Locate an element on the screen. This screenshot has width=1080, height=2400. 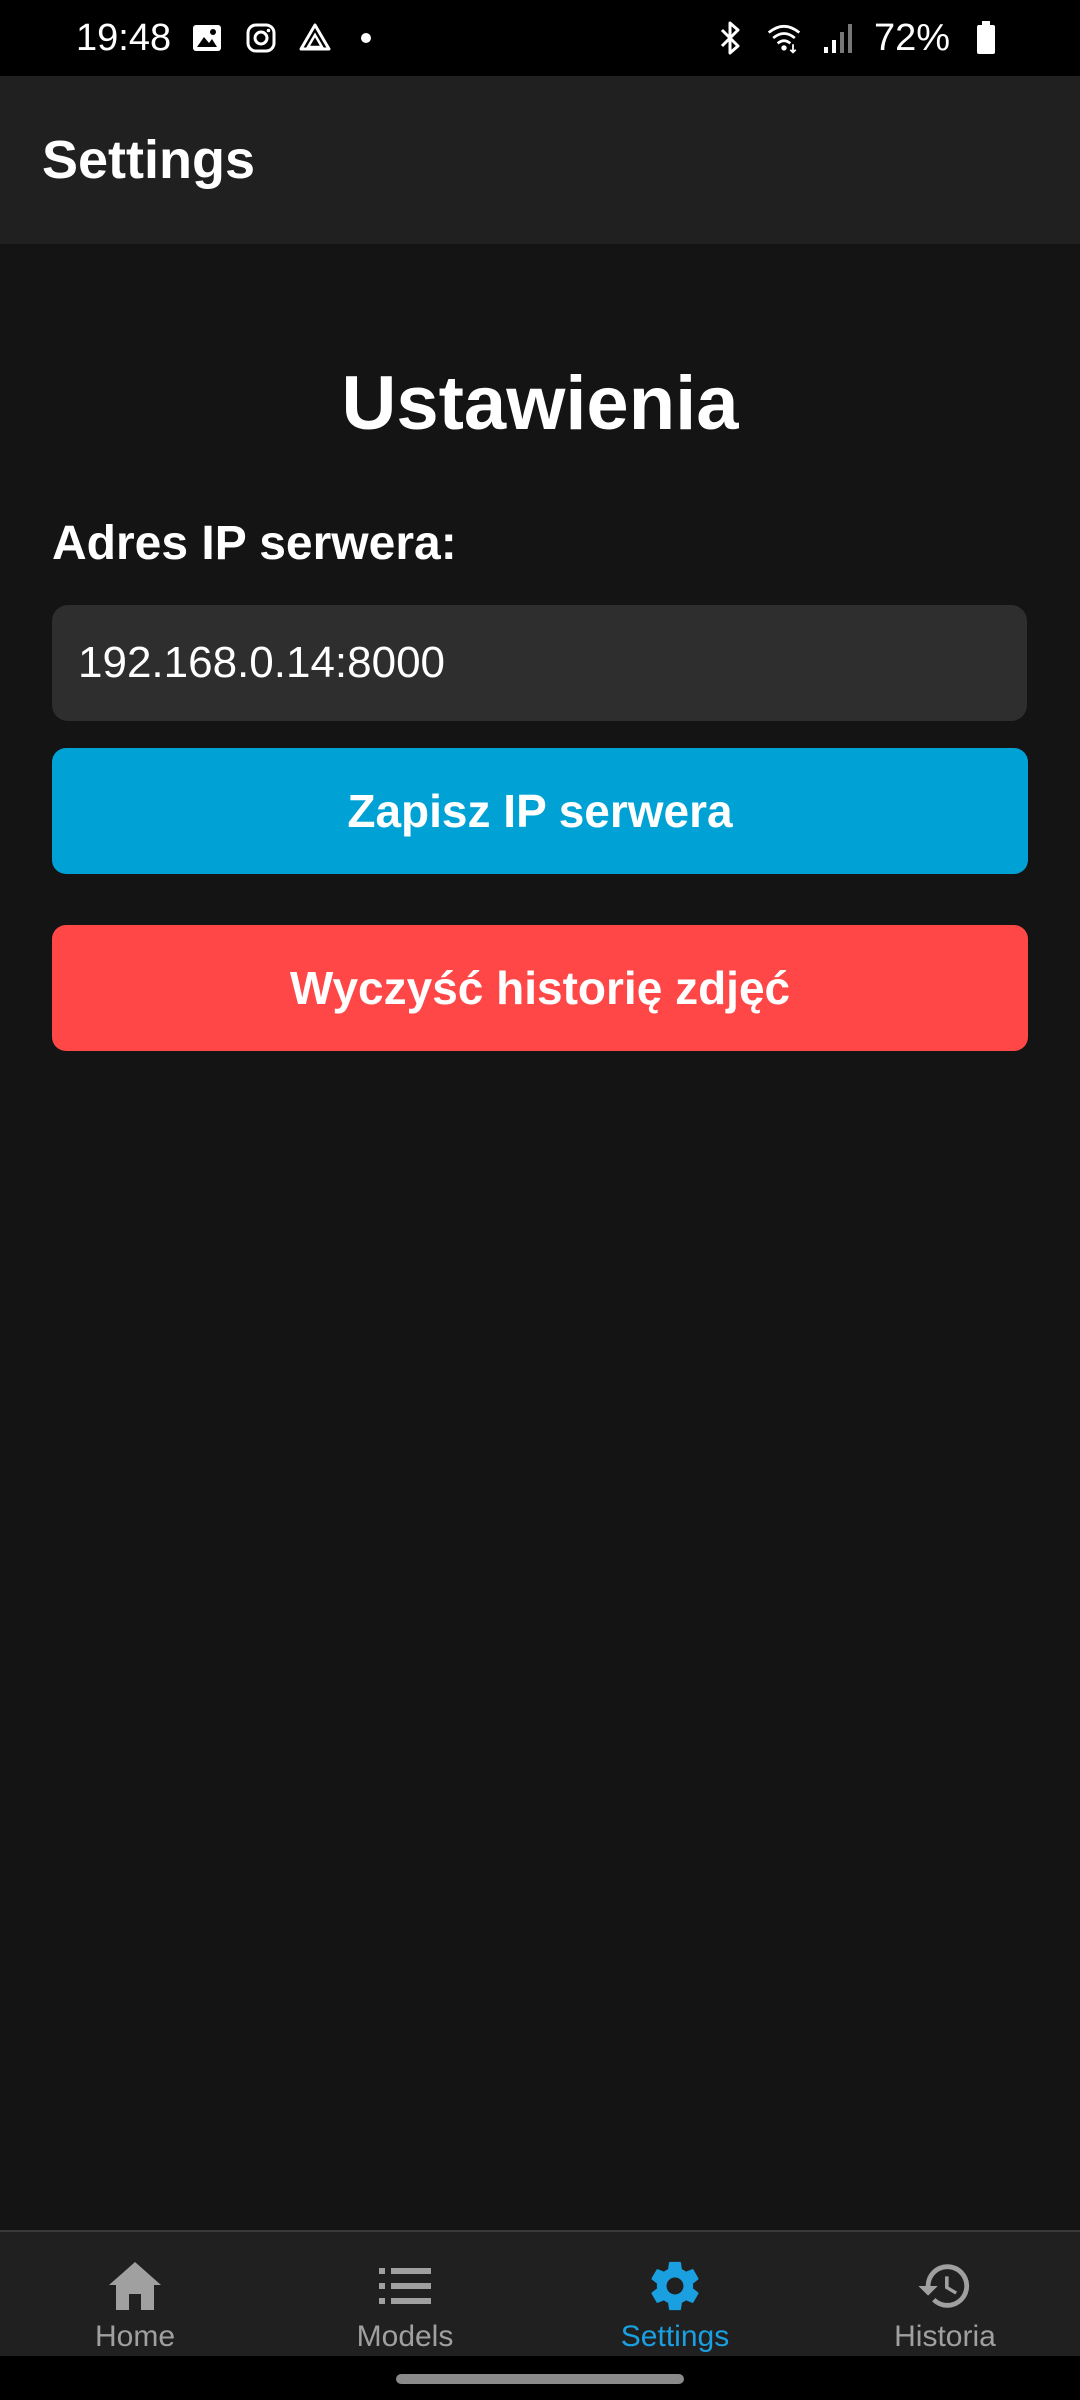
instagram-icon is located at coordinates (261, 38).